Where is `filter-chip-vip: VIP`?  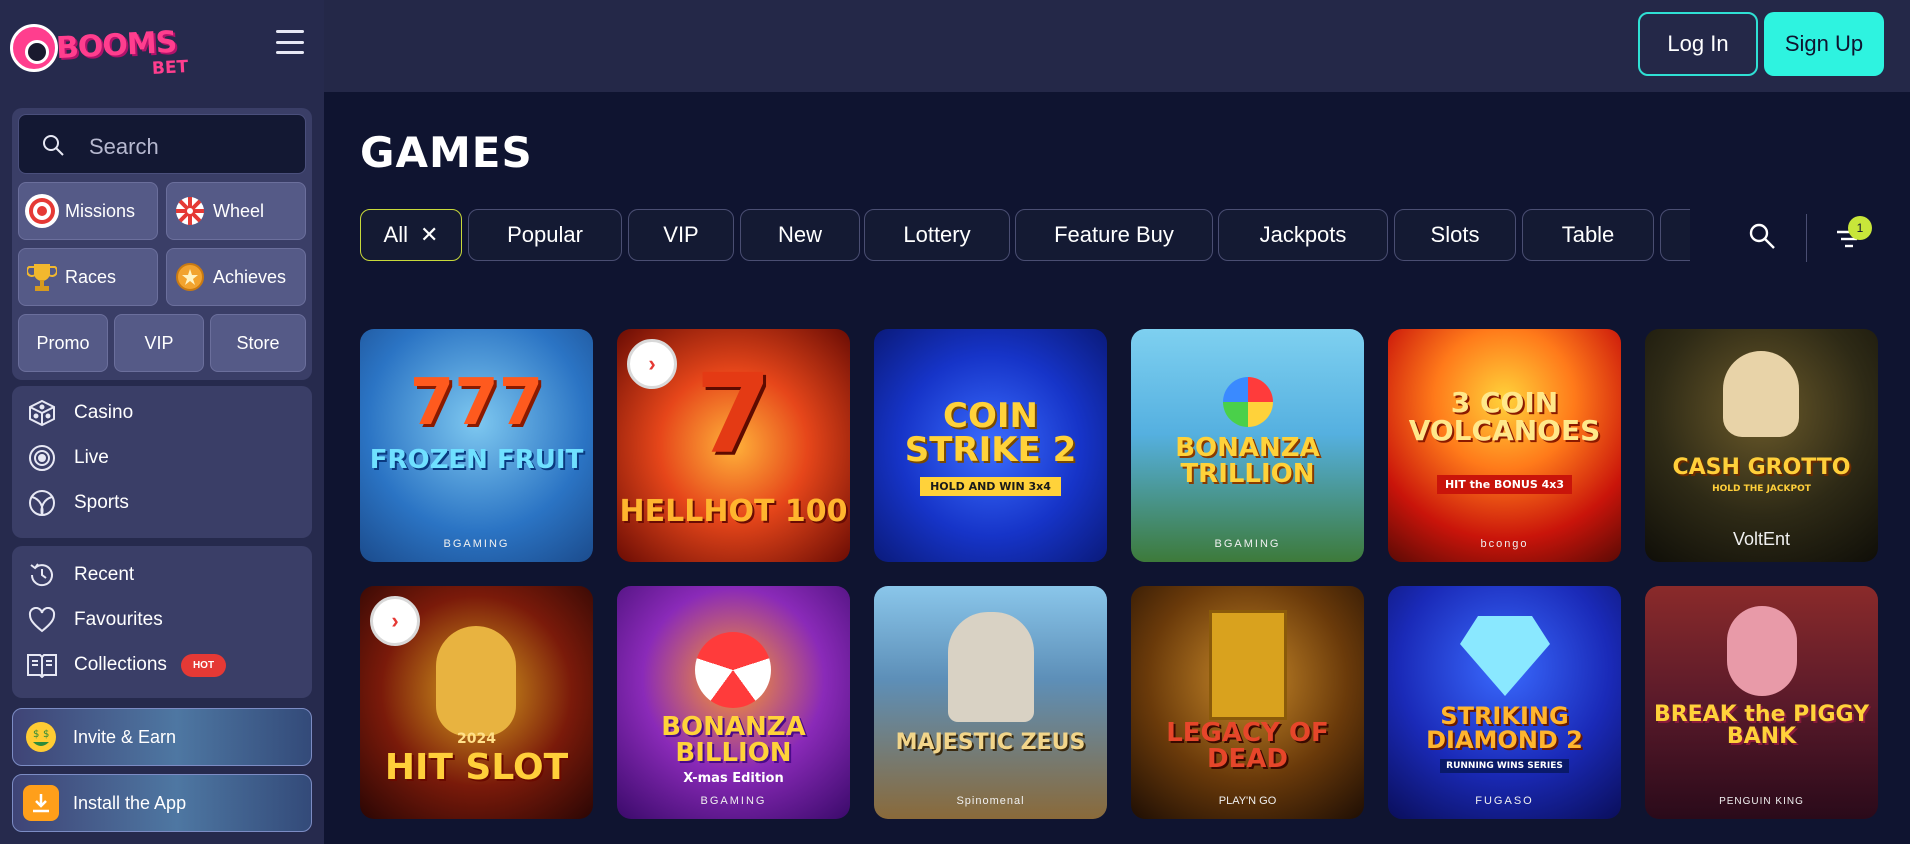 filter-chip-vip: VIP is located at coordinates (681, 235).